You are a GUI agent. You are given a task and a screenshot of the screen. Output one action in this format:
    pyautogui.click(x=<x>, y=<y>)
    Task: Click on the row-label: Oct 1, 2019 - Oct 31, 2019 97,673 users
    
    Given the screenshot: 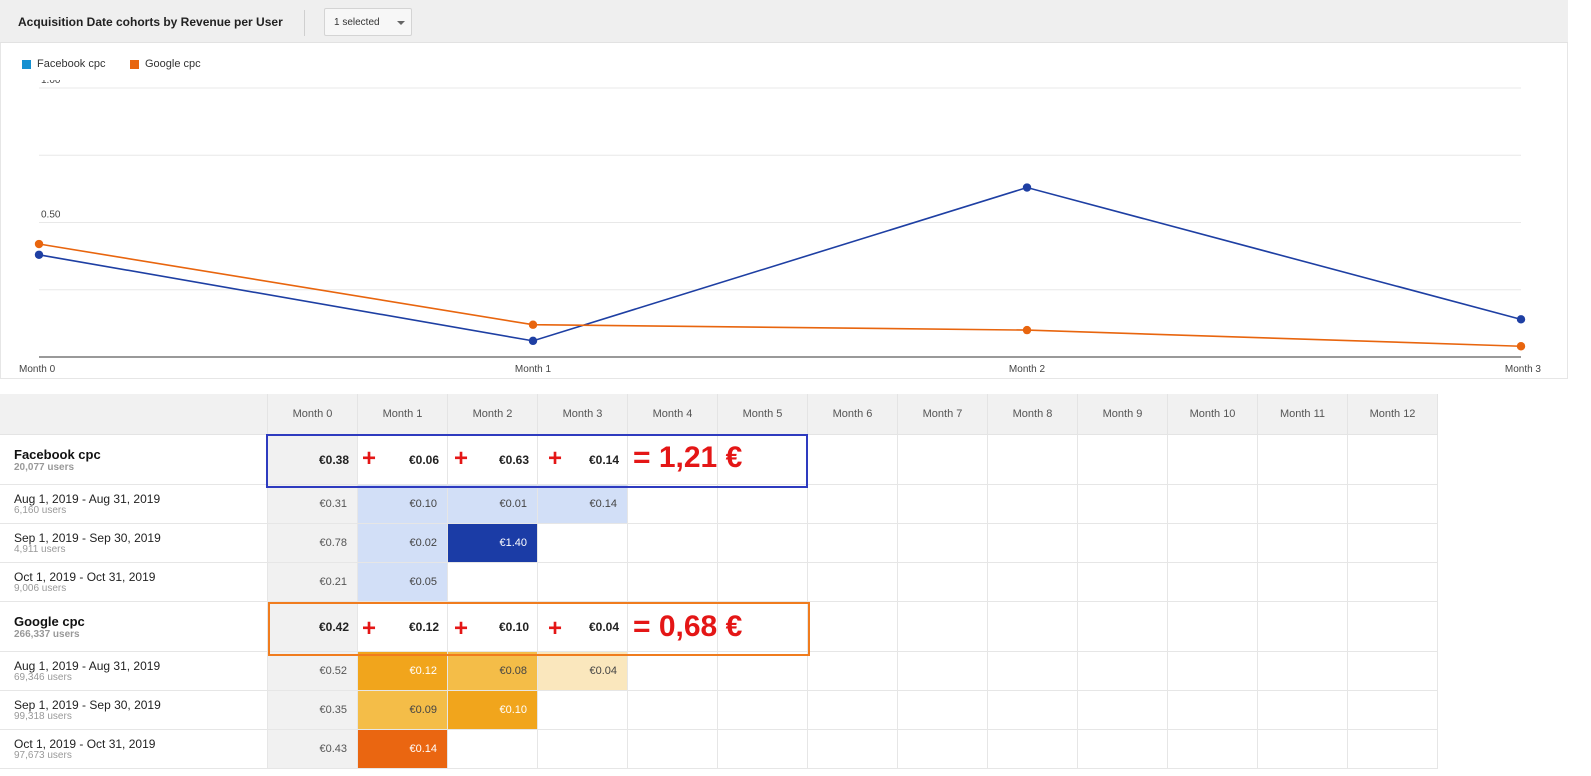 What is the action you would take?
    pyautogui.click(x=134, y=749)
    